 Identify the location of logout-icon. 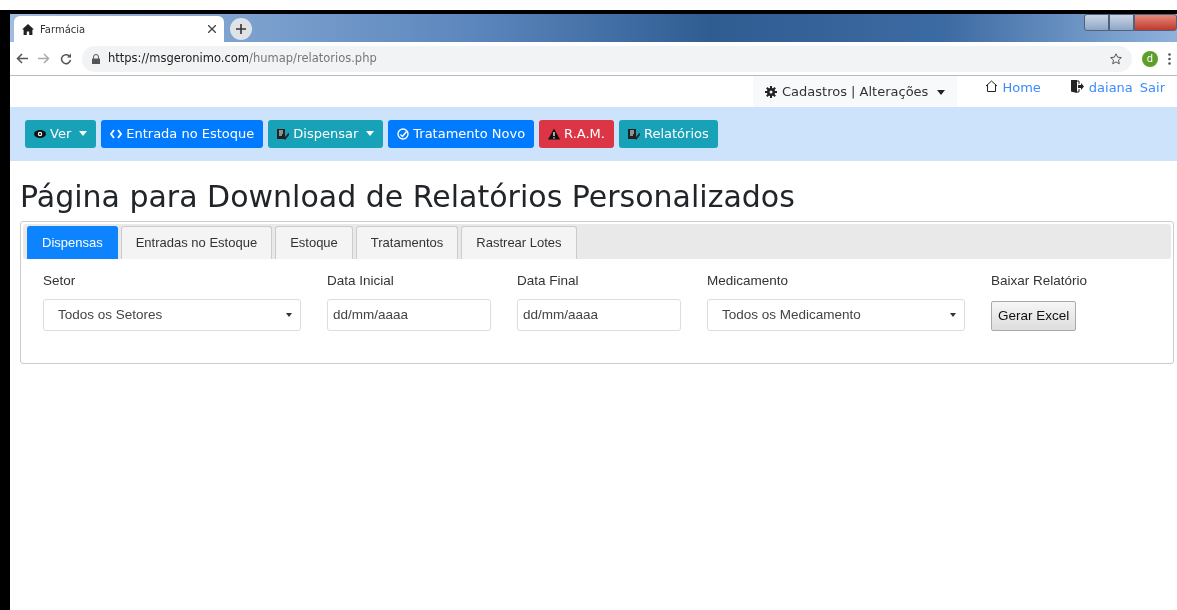
(1077, 86).